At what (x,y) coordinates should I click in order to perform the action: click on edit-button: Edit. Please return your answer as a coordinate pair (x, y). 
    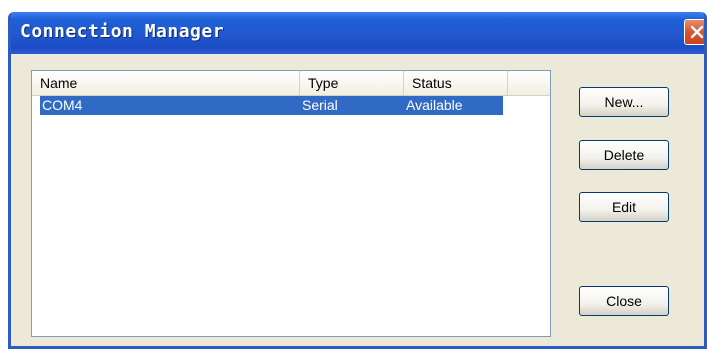
    Looking at the image, I should click on (624, 207).